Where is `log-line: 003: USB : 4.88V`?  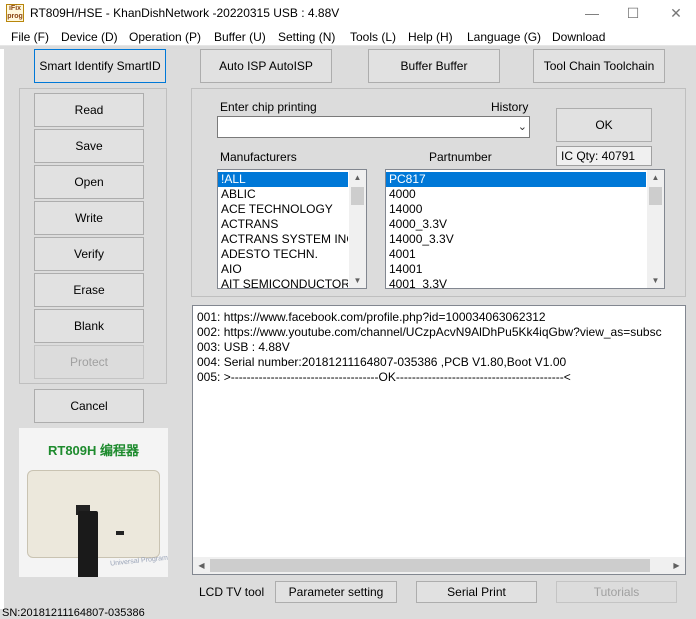 log-line: 003: USB : 4.88V is located at coordinates (243, 347).